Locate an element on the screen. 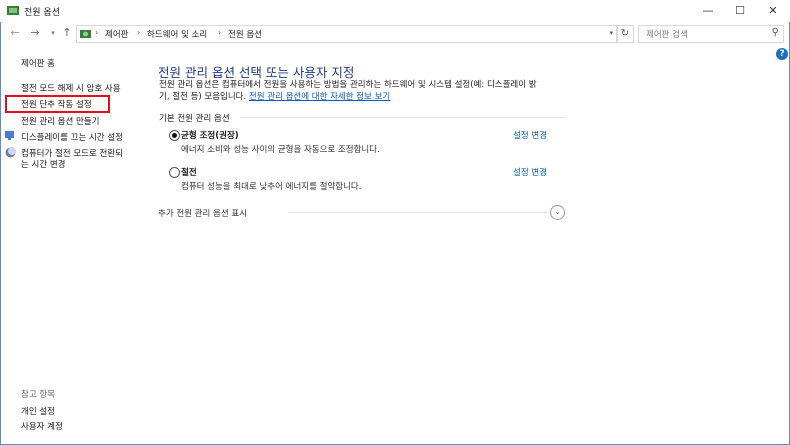 The image size is (790, 445). power-saver-radio is located at coordinates (174, 172).